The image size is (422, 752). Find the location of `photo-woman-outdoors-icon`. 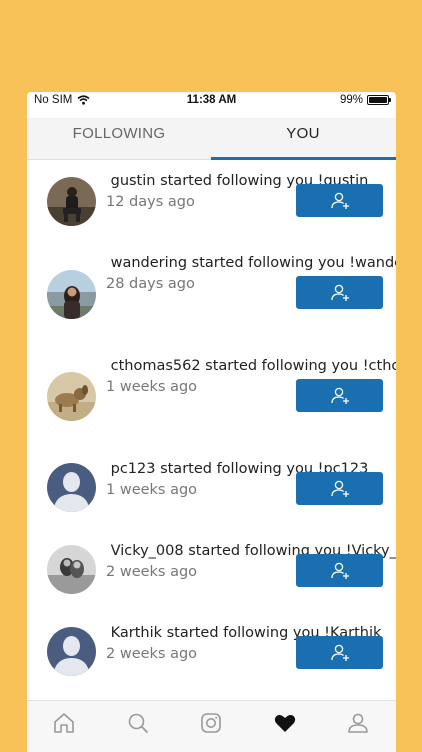

photo-woman-outdoors-icon is located at coordinates (71, 294).